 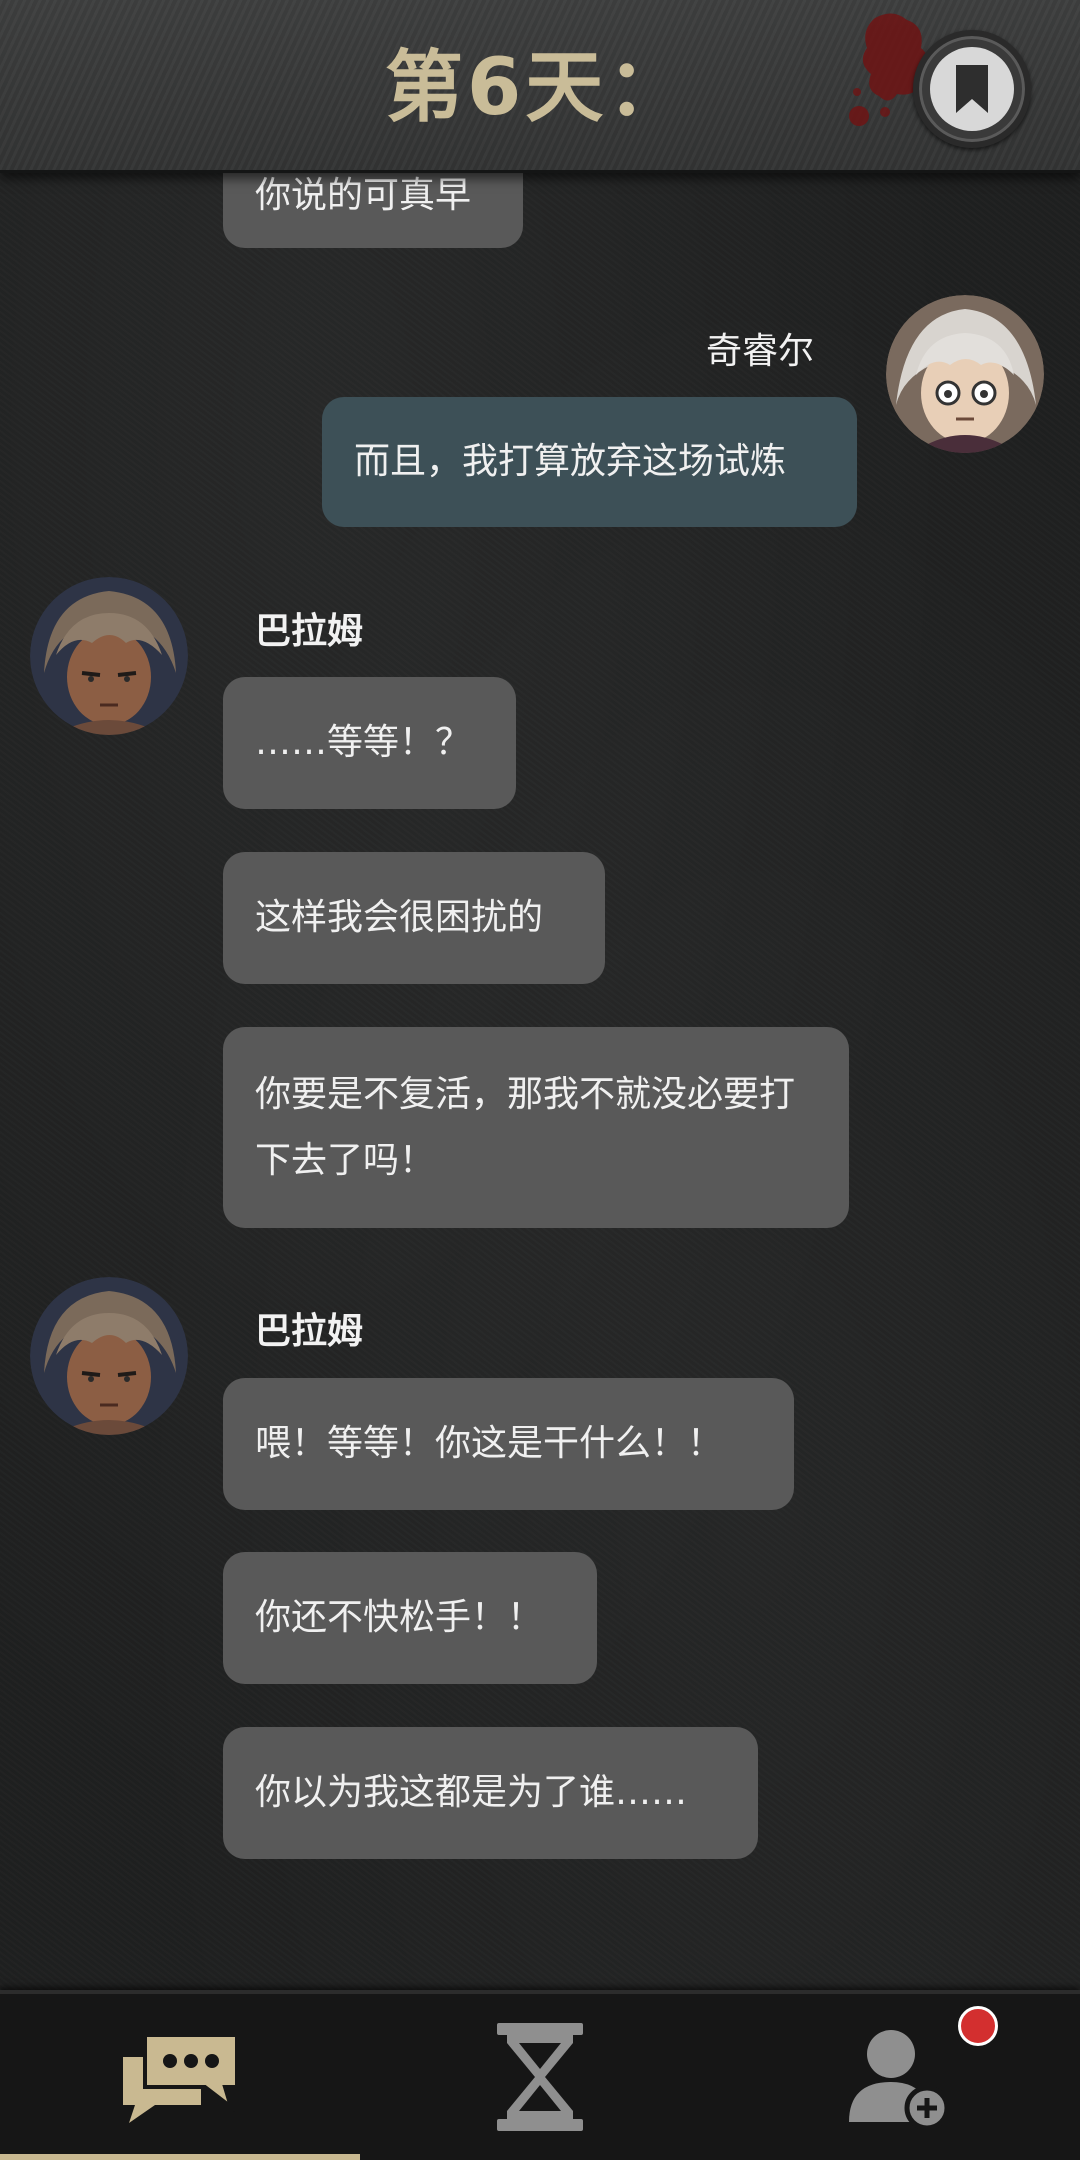 I want to click on bookmark-button, so click(x=972, y=89).